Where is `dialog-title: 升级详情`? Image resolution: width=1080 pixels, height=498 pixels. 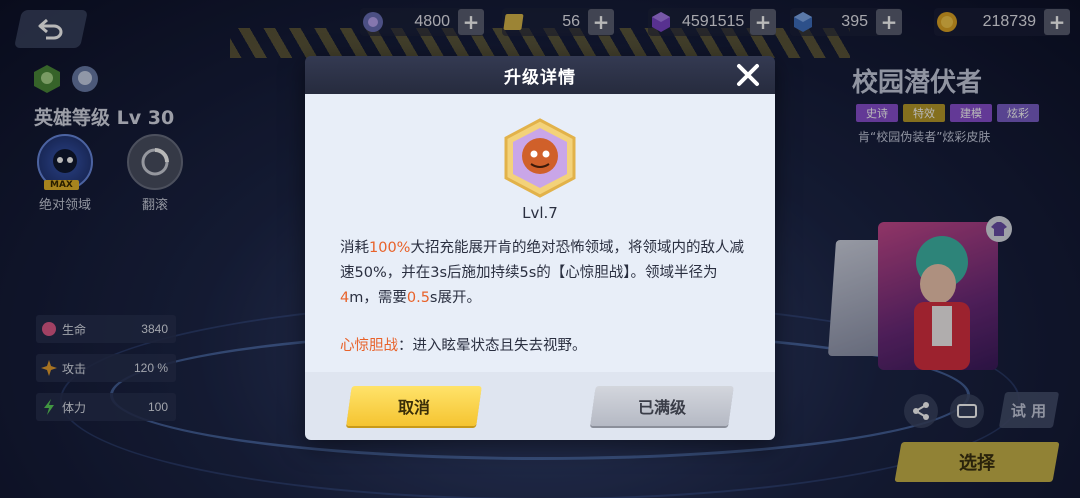 dialog-title: 升级详情 is located at coordinates (540, 77).